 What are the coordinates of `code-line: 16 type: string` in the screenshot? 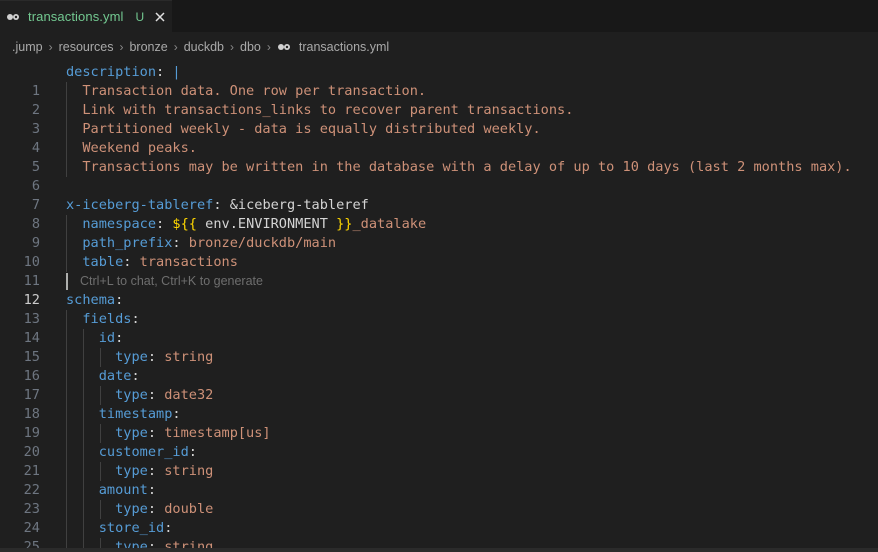 It's located at (439, 366).